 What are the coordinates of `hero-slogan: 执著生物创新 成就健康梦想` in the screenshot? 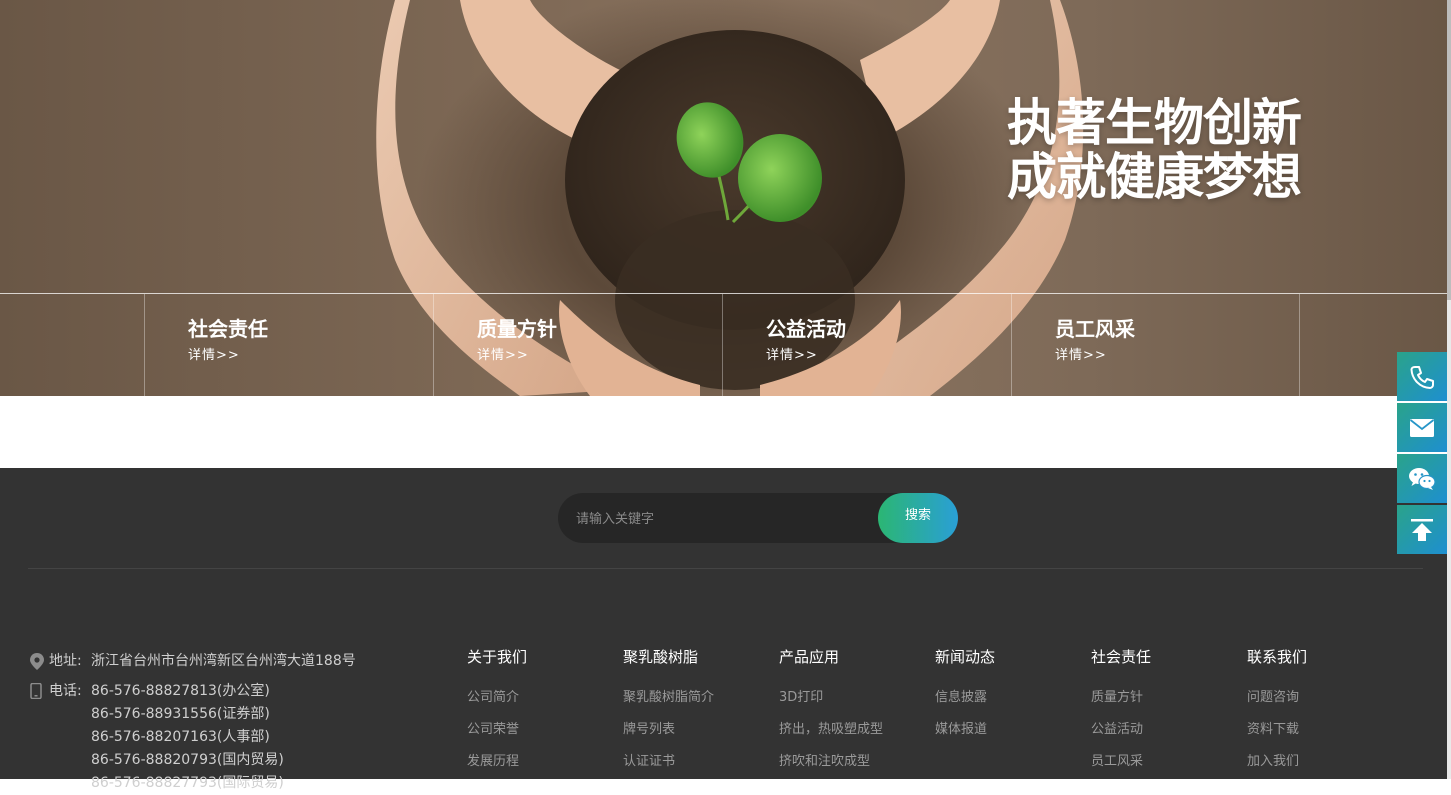 It's located at (1154, 150).